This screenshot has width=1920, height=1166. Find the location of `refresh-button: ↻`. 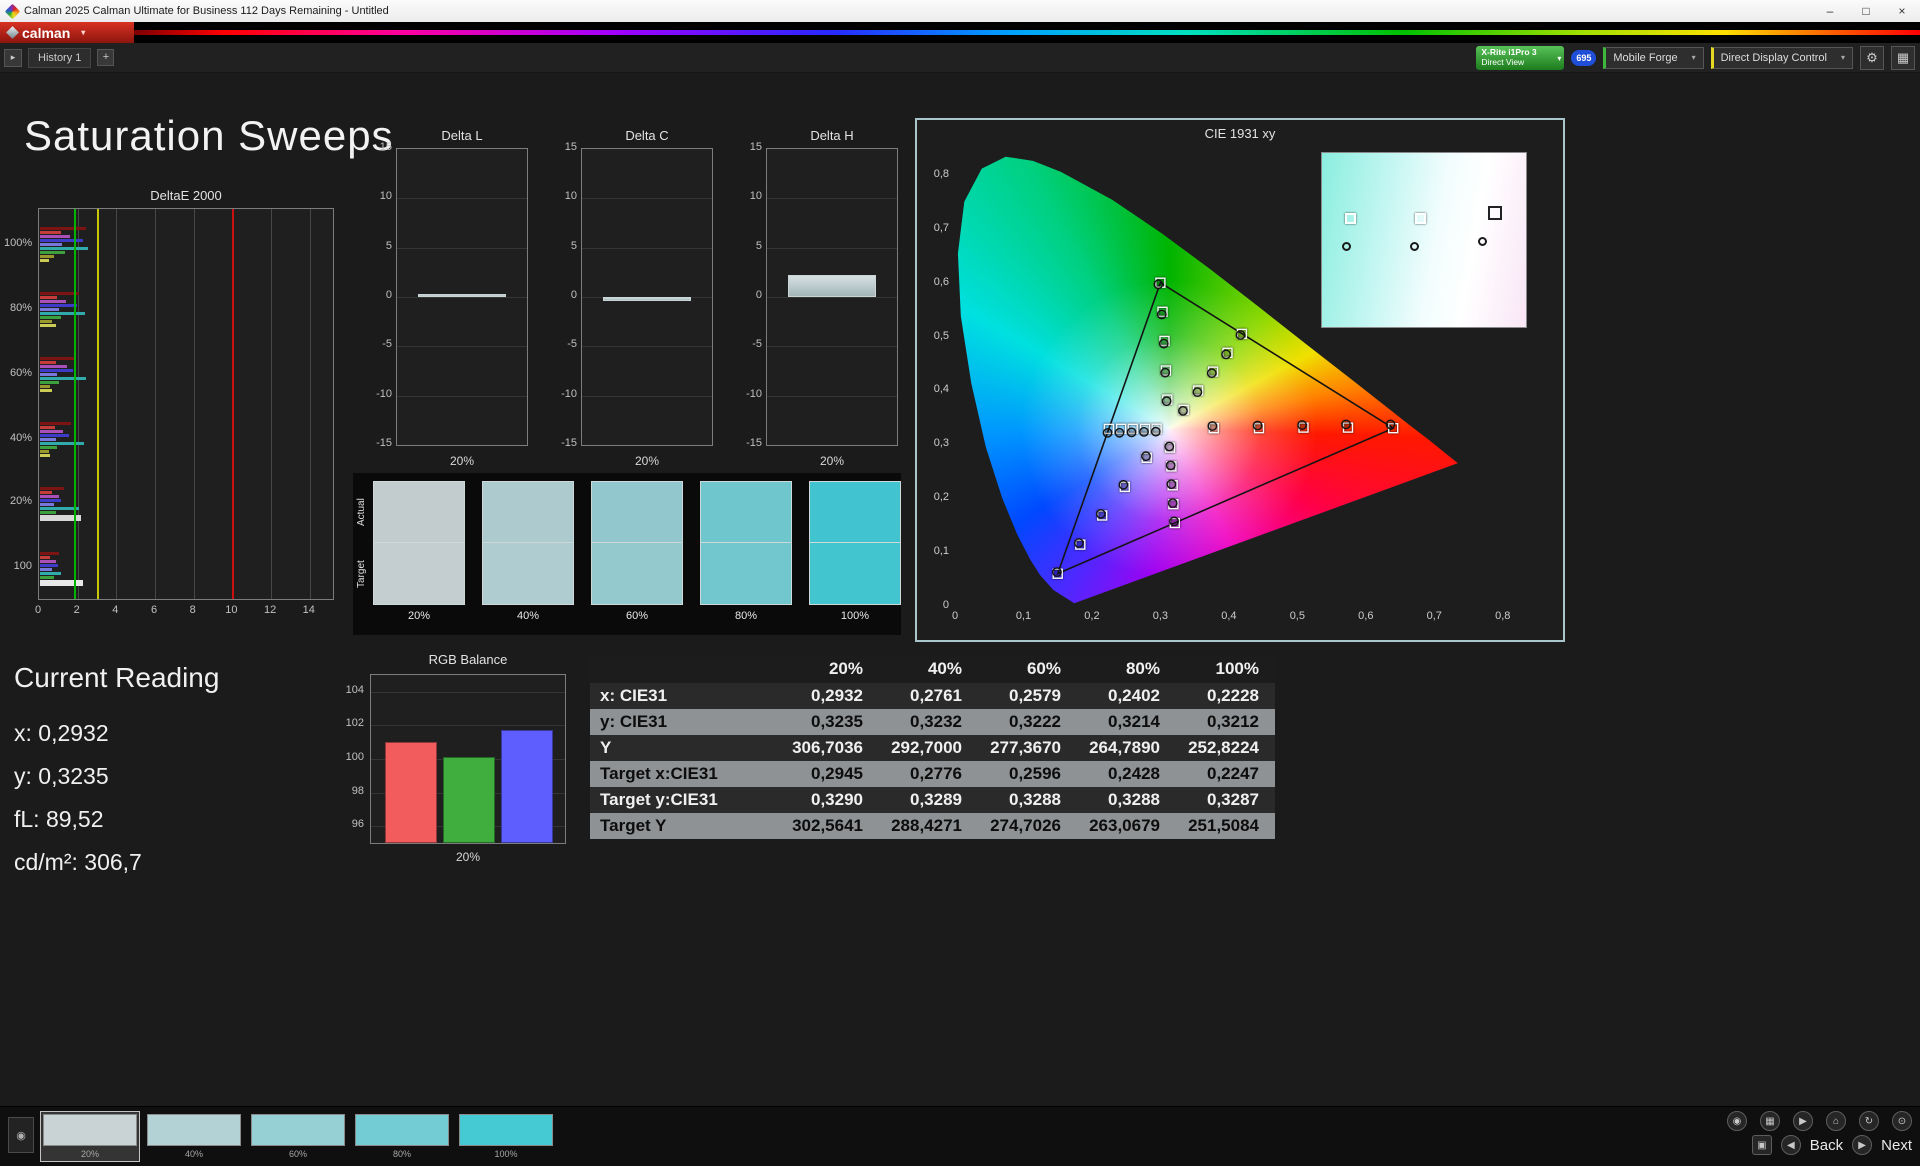

refresh-button: ↻ is located at coordinates (1869, 1121).